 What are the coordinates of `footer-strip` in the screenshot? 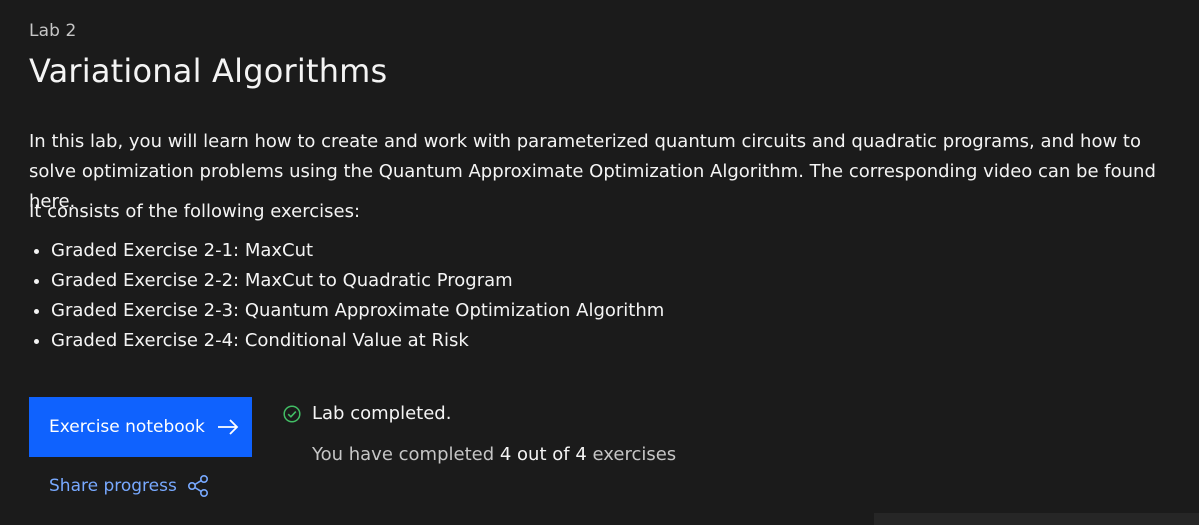 It's located at (1036, 519).